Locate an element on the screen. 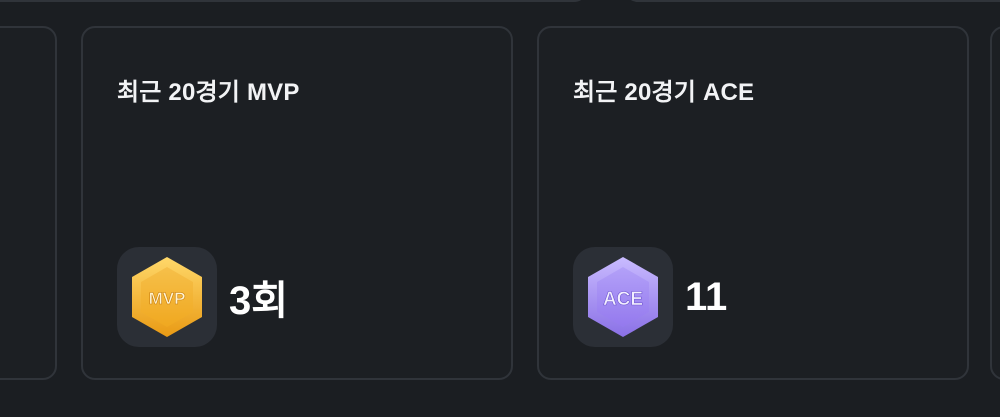 The height and width of the screenshot is (417, 1000). mvp-badge-container: MVP is located at coordinates (167, 297).